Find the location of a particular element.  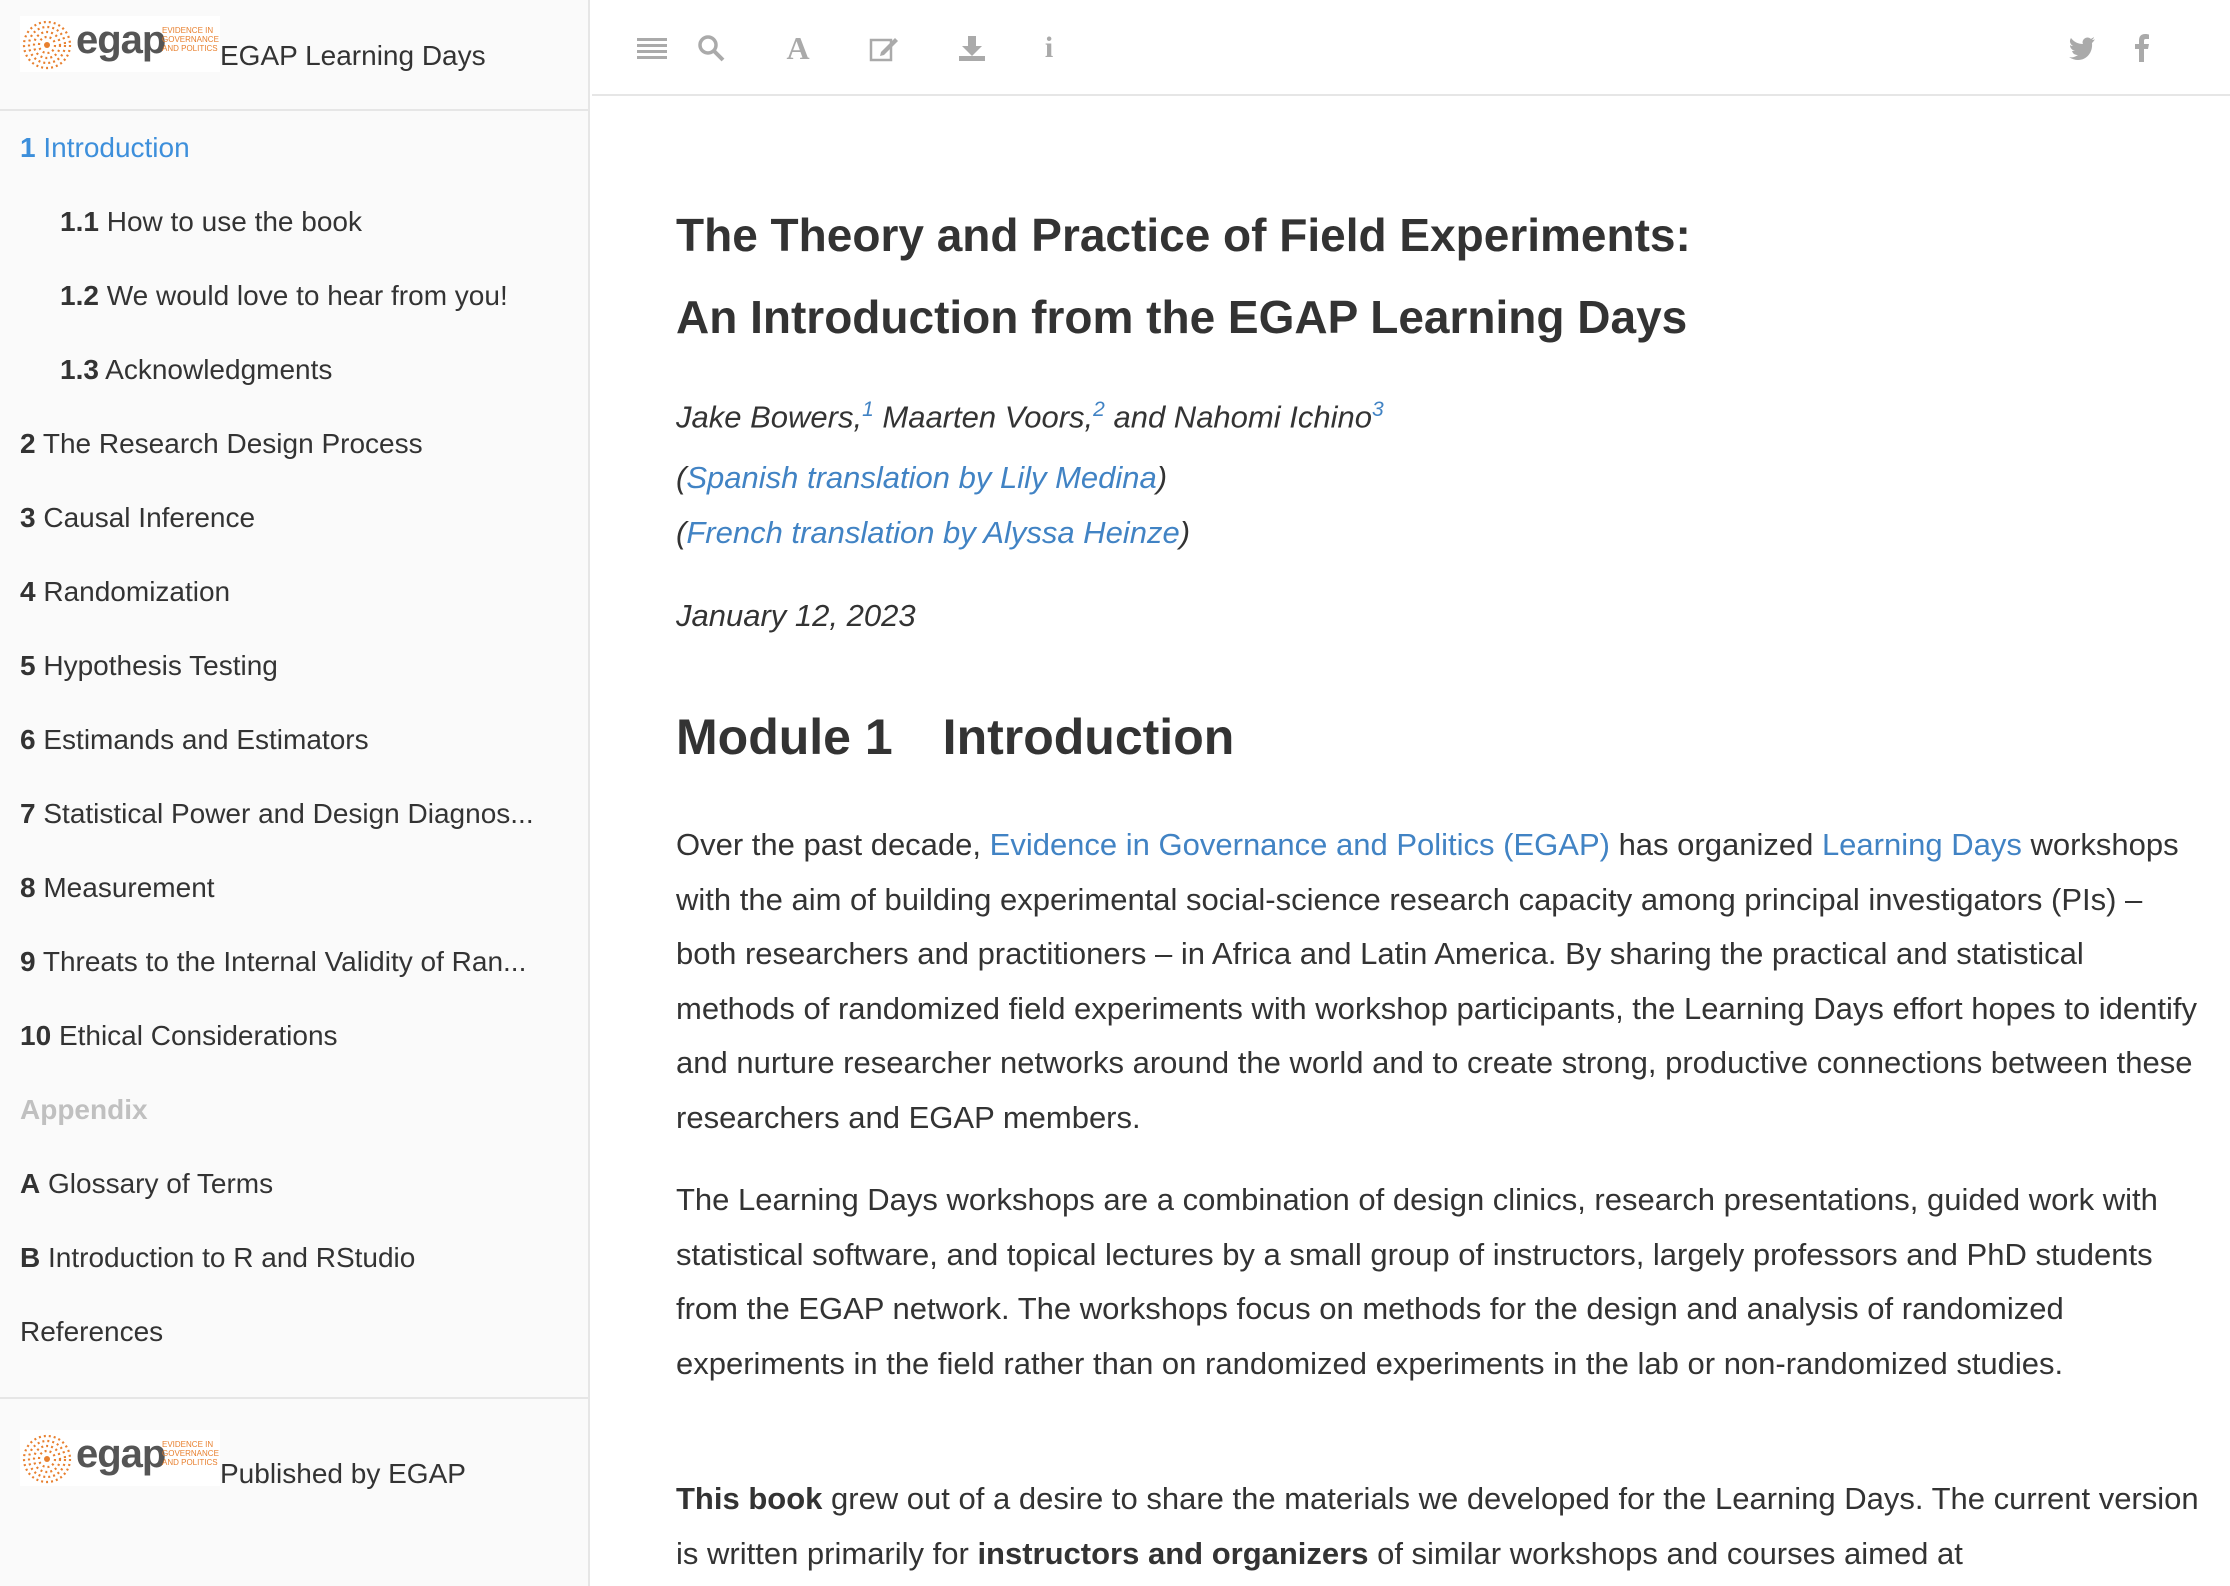

french-translation-line: (French translation by Alyssa Heinze) is located at coordinates (933, 532).